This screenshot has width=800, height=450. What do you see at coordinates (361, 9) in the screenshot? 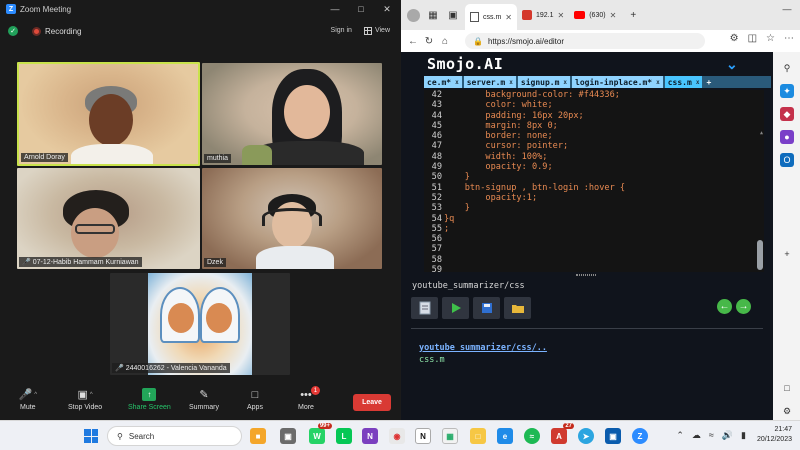
I see `maximize-icon: □` at bounding box center [361, 9].